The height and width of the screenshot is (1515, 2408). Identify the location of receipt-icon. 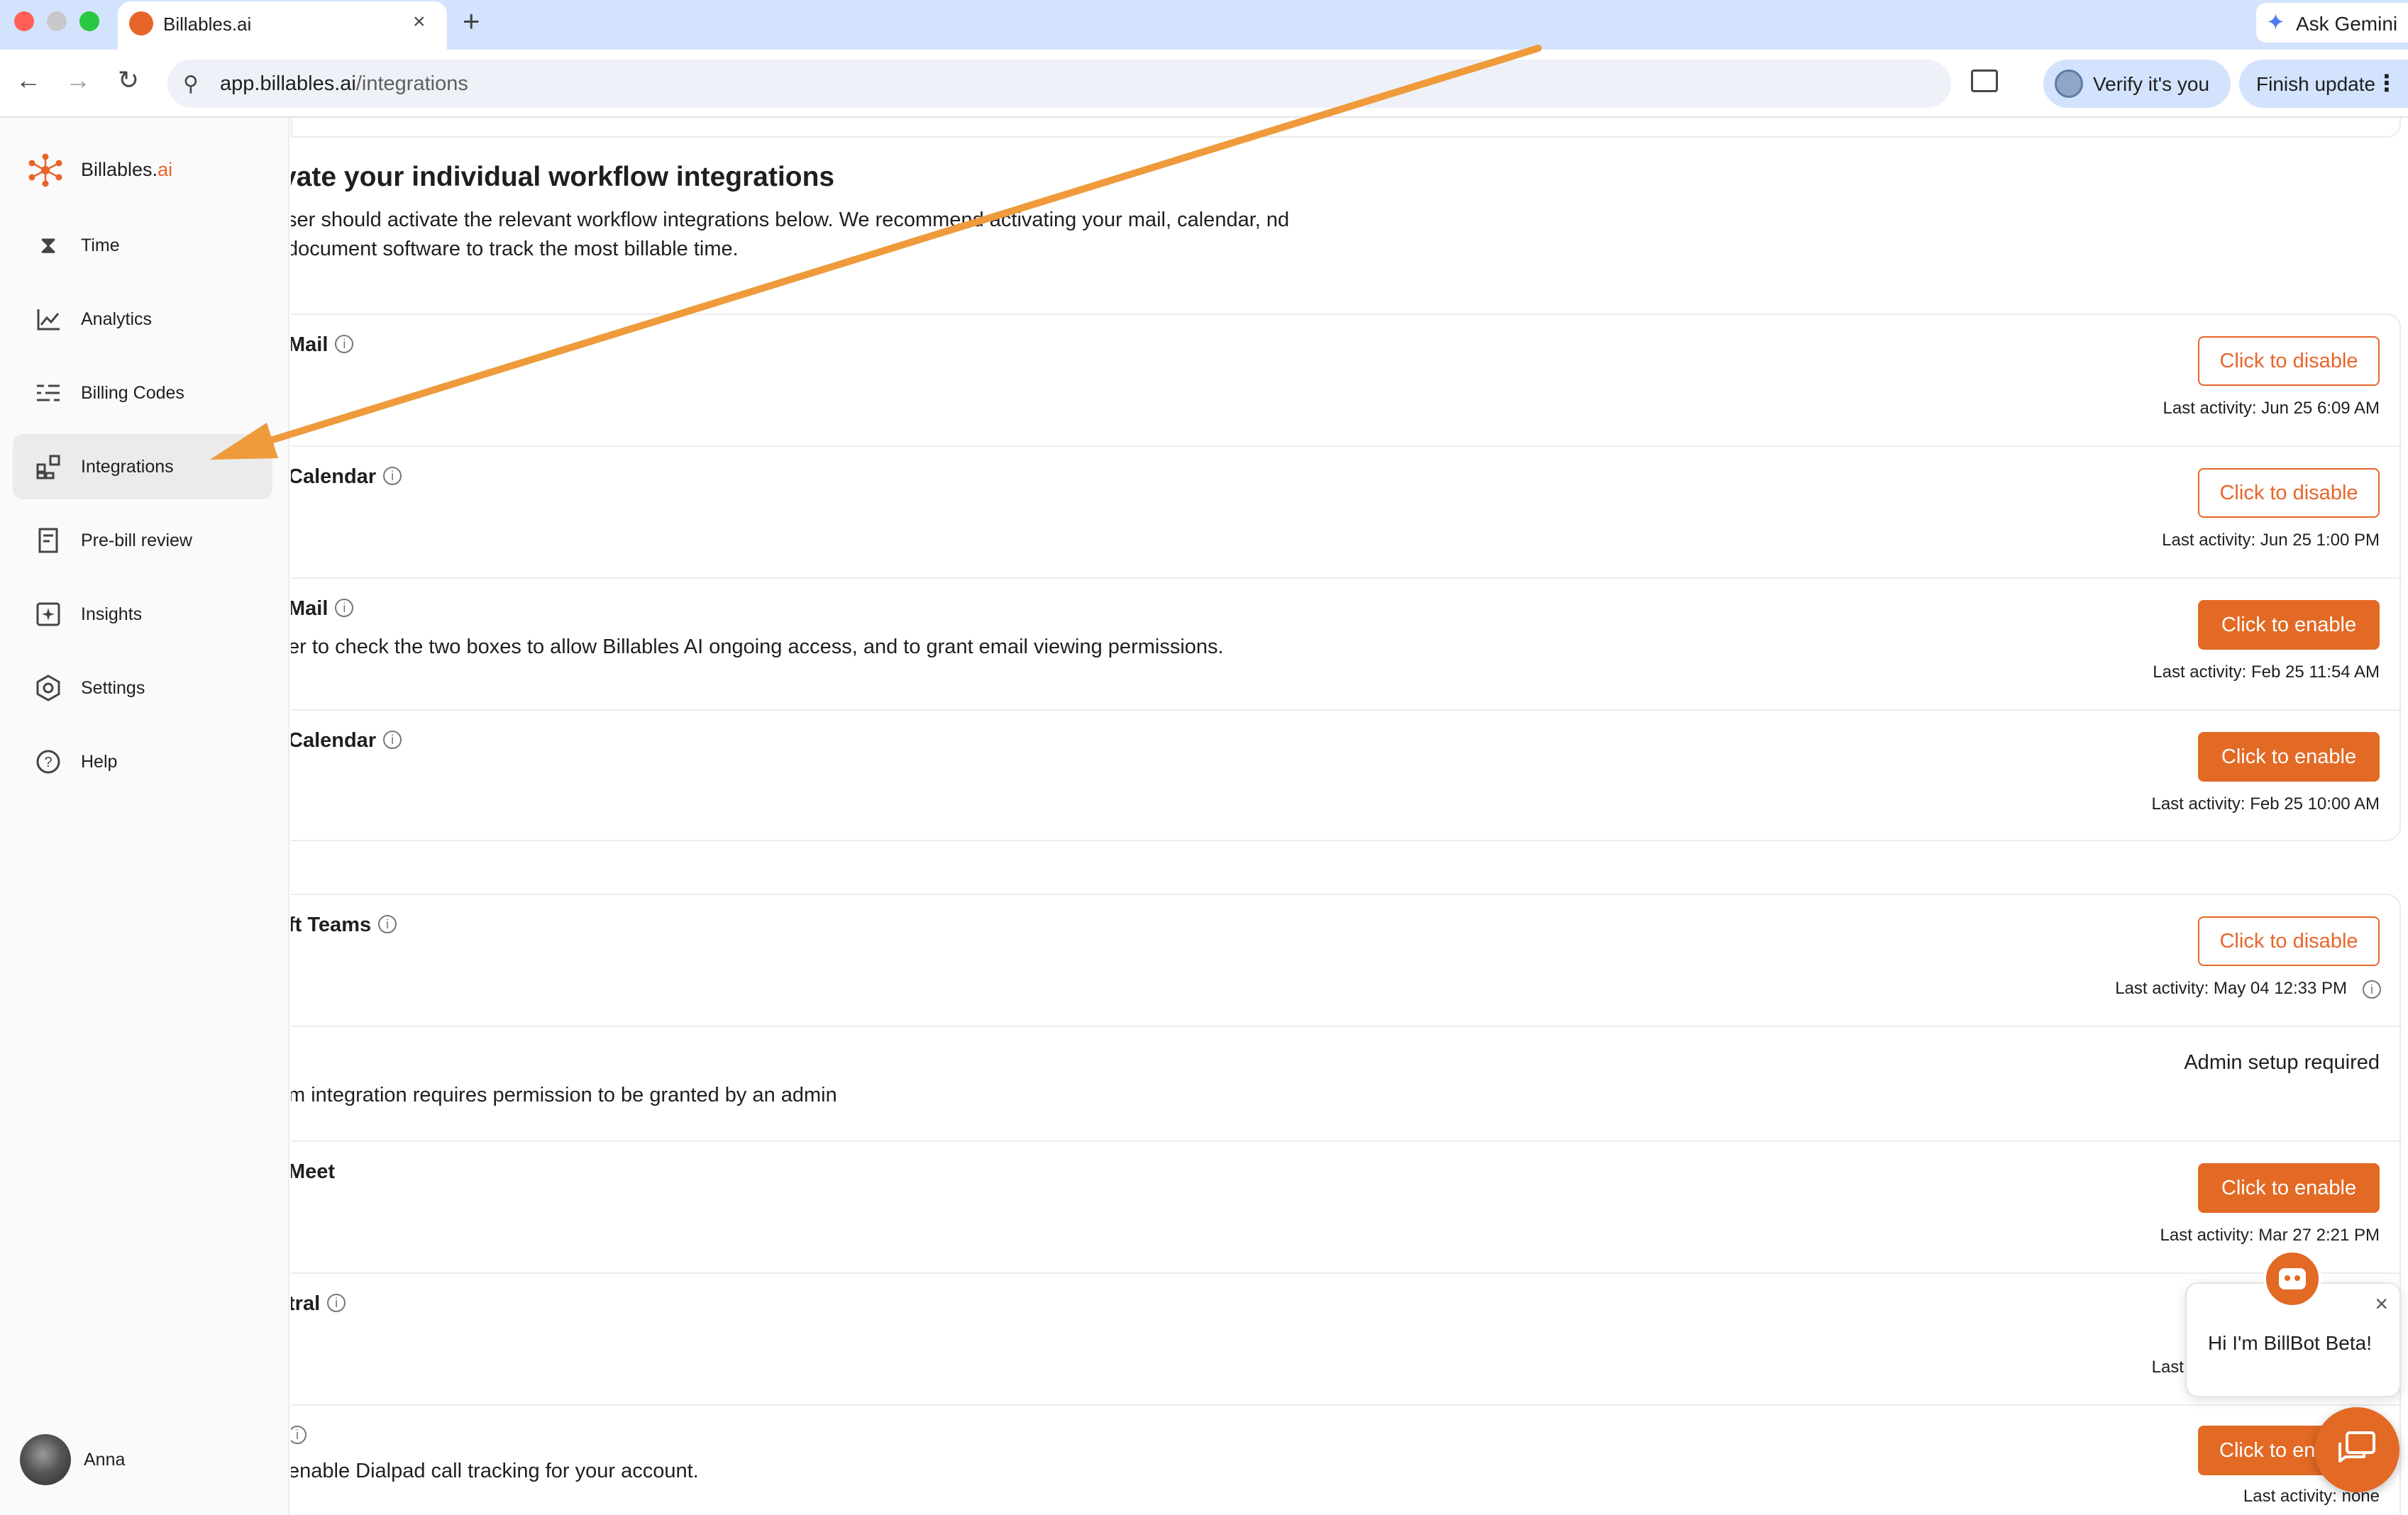
(48, 540).